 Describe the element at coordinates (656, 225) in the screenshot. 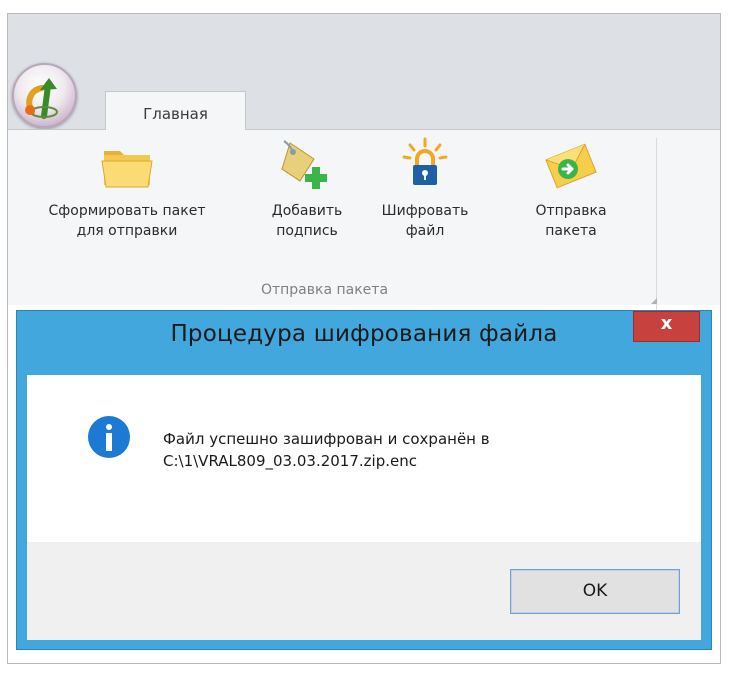

I see `group-divider` at that location.